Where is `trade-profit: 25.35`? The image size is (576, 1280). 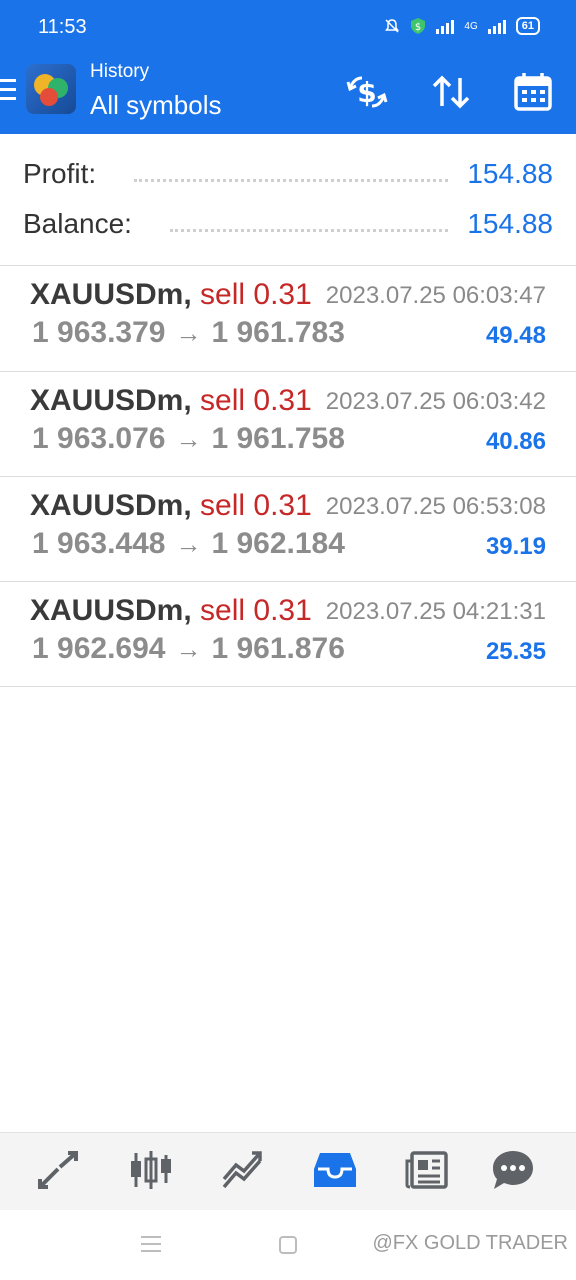
trade-profit: 25.35 is located at coordinates (515, 651).